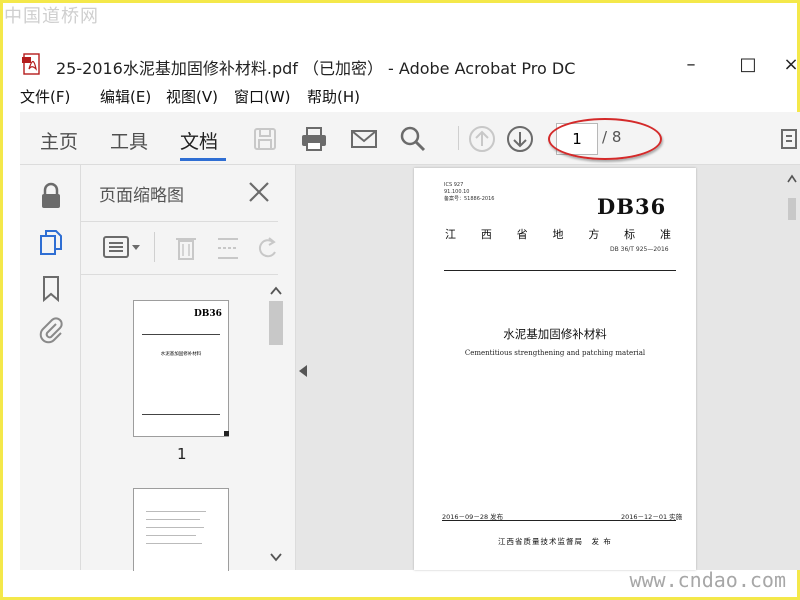  What do you see at coordinates (314, 139) in the screenshot?
I see `print-icon` at bounding box center [314, 139].